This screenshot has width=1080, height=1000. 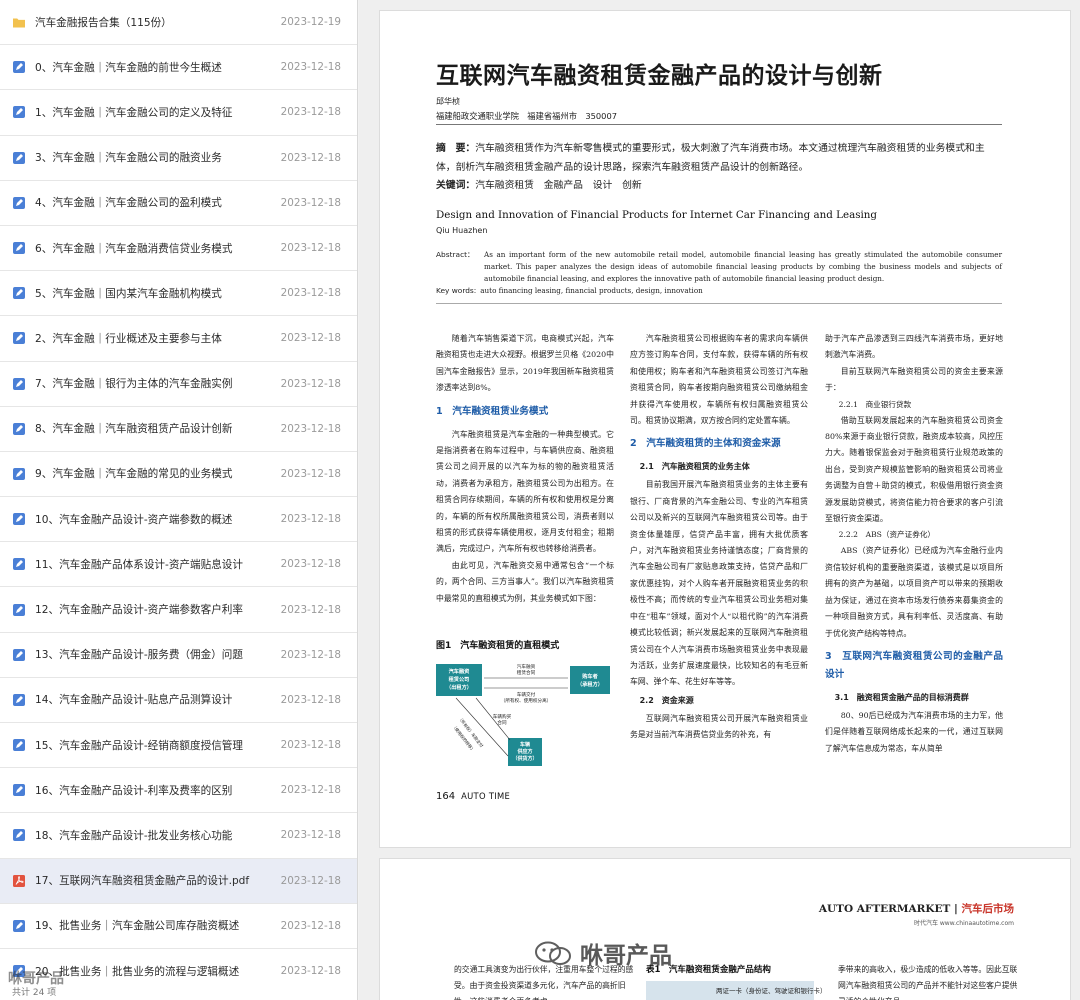 What do you see at coordinates (178, 565) in the screenshot?
I see `file-row: 11、汽车金融产品体系设计-资产端贴息设计 2023-12-18` at bounding box center [178, 565].